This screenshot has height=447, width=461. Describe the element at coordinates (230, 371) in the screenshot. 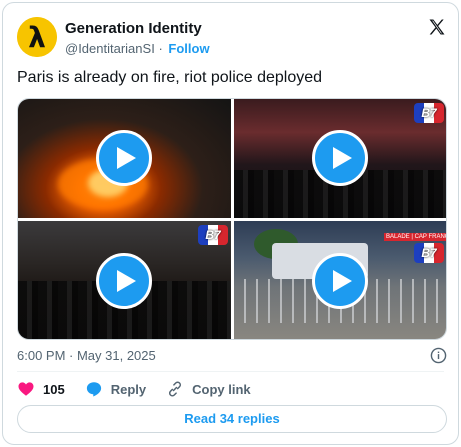

I see `divider` at that location.